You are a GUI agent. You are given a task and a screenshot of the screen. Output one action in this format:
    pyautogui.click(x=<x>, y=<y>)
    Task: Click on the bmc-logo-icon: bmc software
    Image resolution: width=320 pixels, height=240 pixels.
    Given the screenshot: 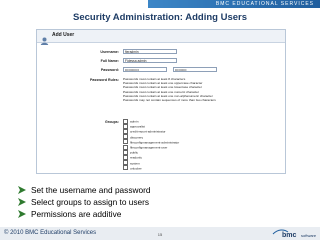 What is the action you would take?
    pyautogui.click(x=294, y=233)
    